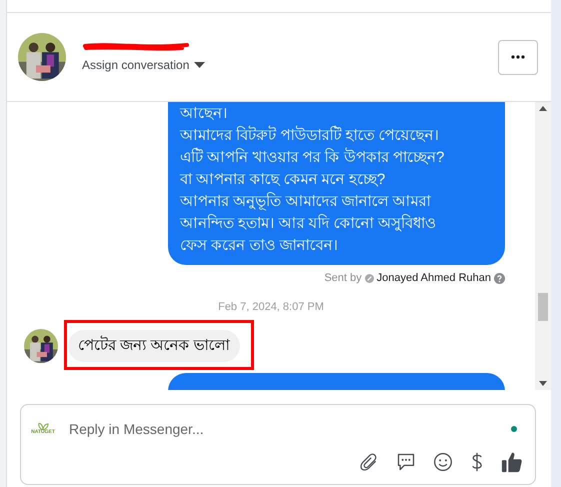 The height and width of the screenshot is (487, 561). What do you see at coordinates (433, 278) in the screenshot?
I see `sender-name: Jonayed Ahmed Ruhan` at bounding box center [433, 278].